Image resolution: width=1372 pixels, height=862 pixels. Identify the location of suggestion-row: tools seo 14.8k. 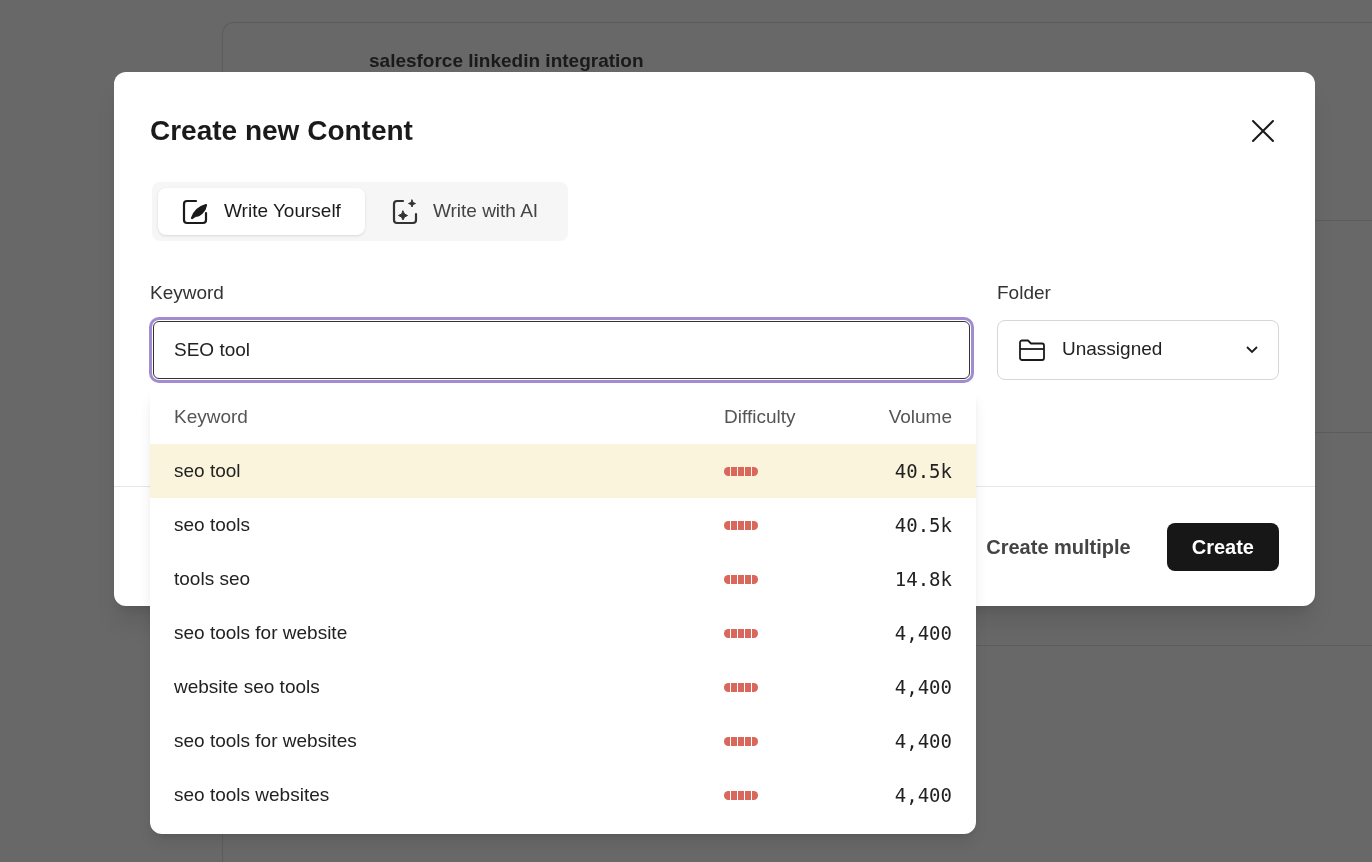
(563, 579).